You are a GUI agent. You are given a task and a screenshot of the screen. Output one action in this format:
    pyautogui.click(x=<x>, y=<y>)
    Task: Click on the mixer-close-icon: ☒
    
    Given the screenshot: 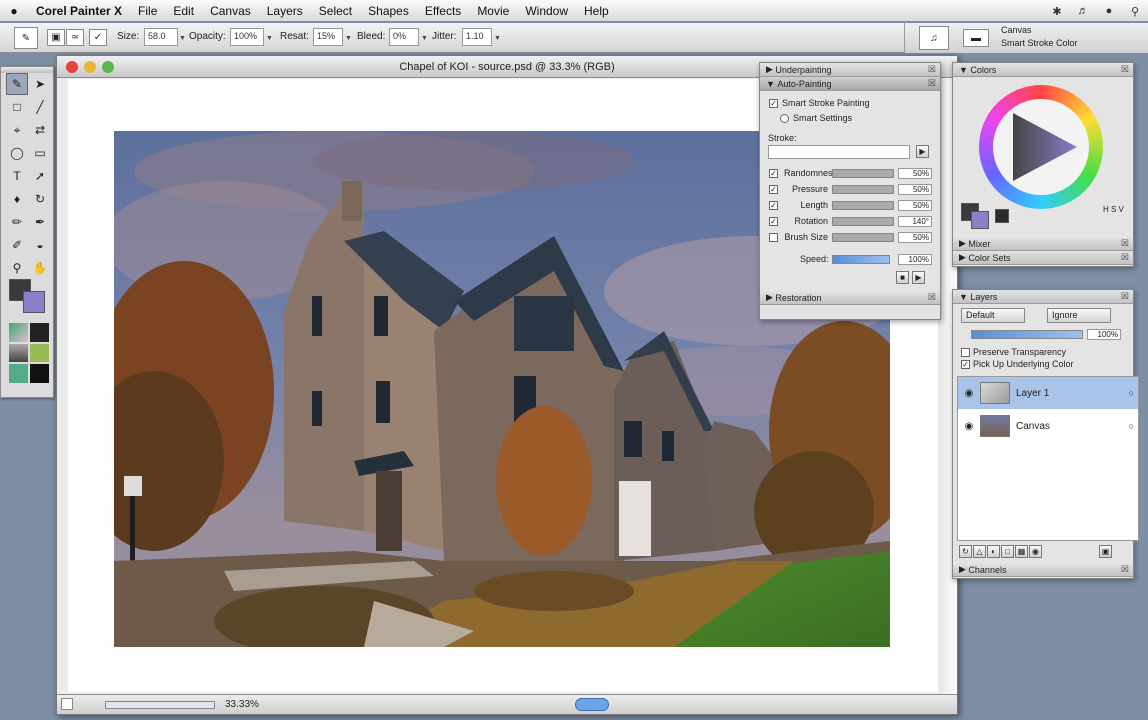 What is the action you would take?
    pyautogui.click(x=1125, y=243)
    